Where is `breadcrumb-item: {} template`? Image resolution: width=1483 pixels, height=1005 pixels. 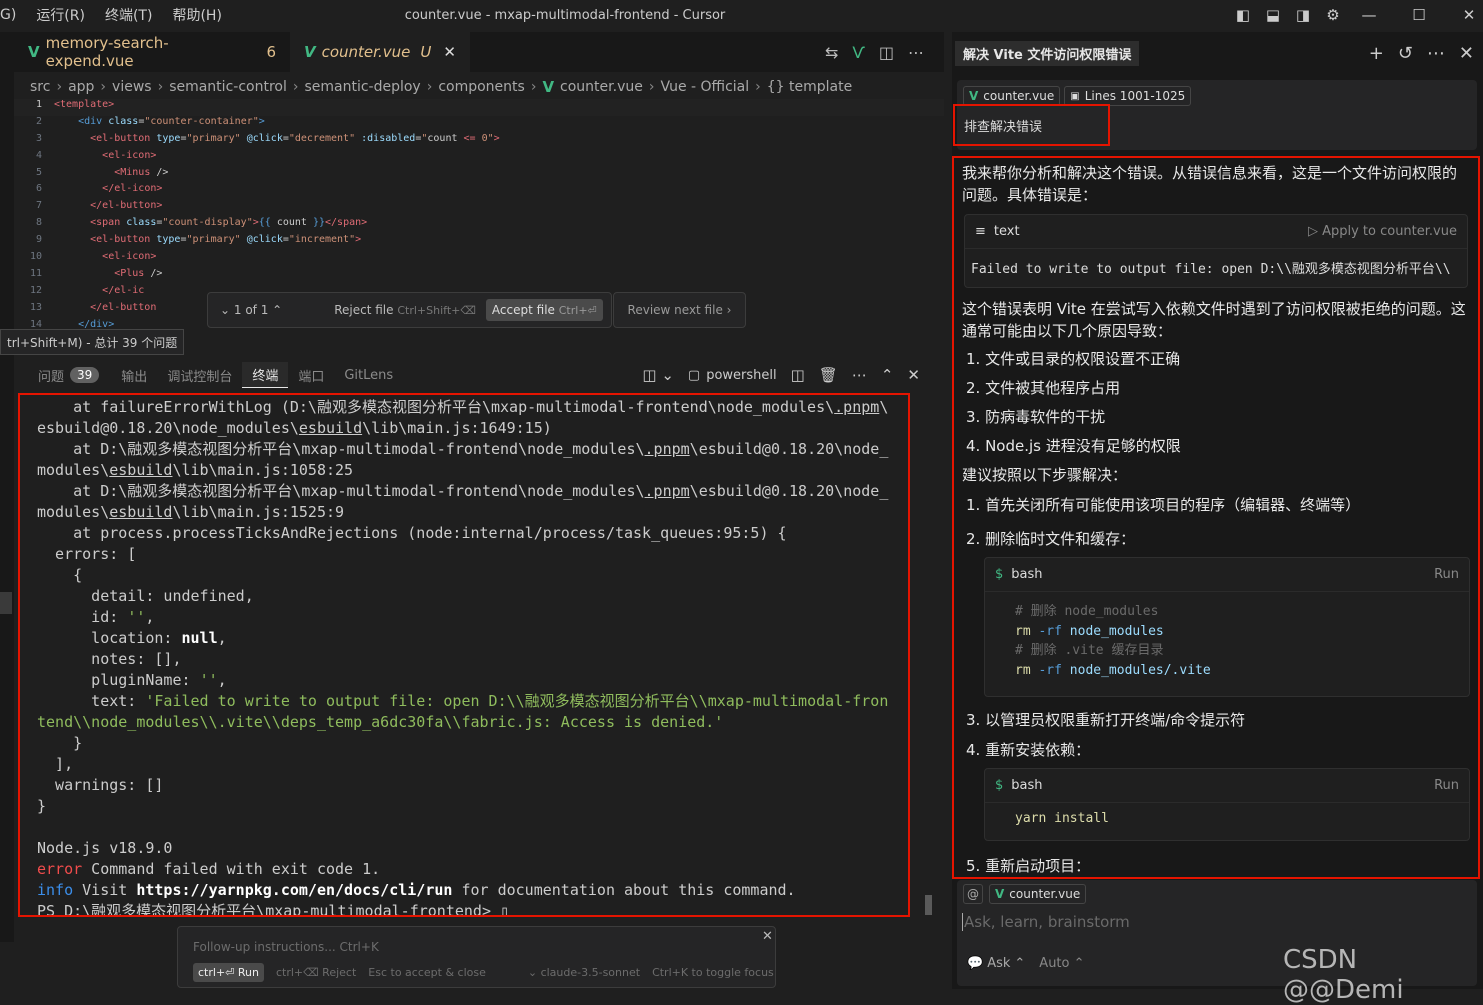 breadcrumb-item: {} template is located at coordinates (809, 87).